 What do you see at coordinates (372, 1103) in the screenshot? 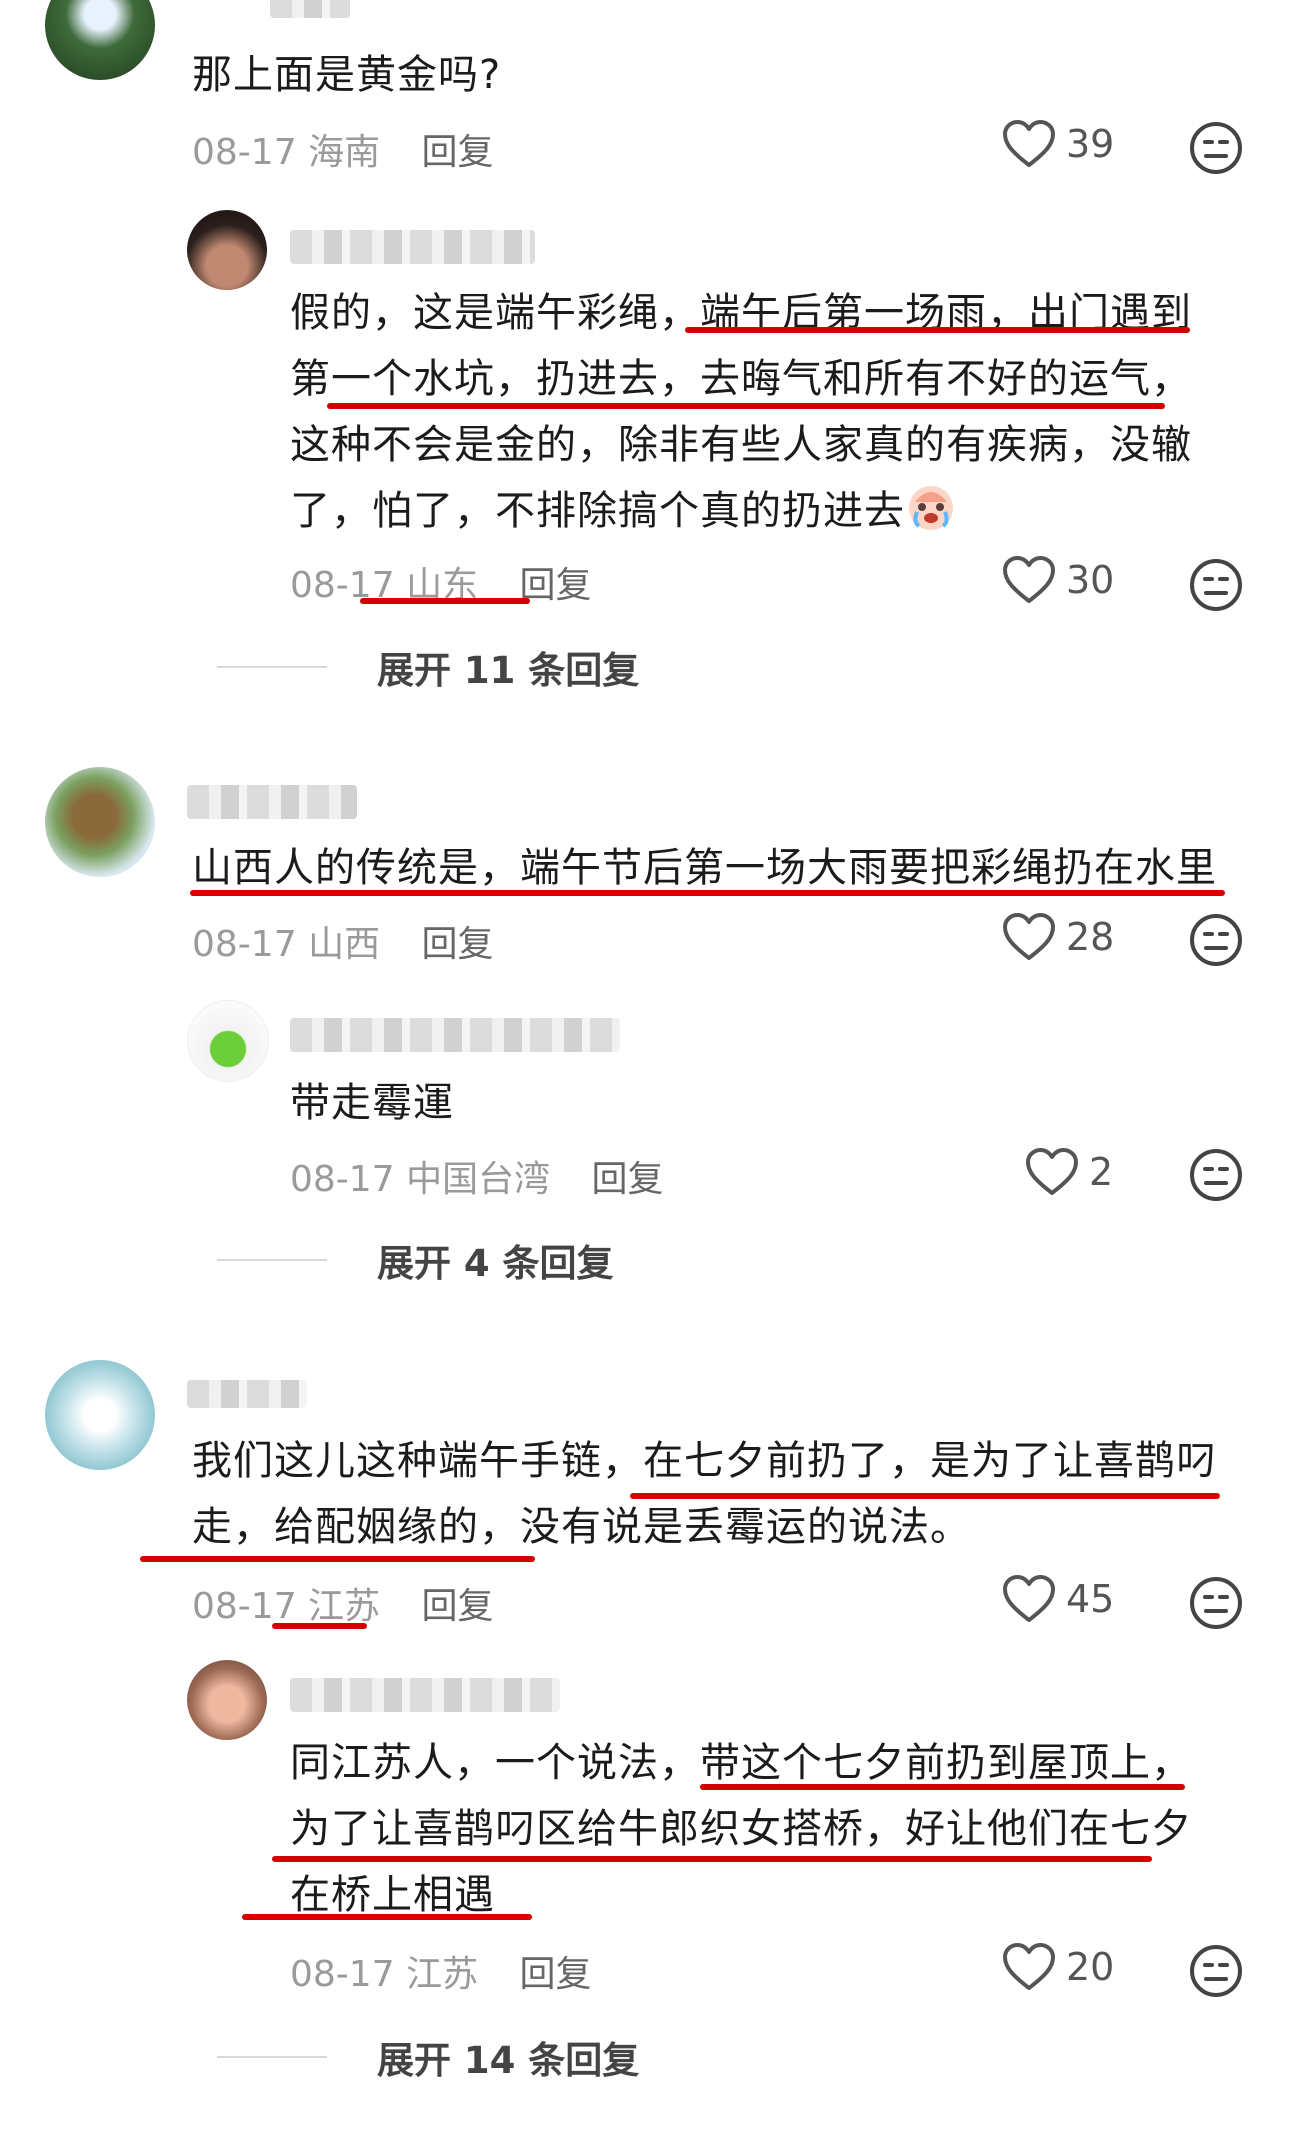
I see `reply-text-line: 带走霉運` at bounding box center [372, 1103].